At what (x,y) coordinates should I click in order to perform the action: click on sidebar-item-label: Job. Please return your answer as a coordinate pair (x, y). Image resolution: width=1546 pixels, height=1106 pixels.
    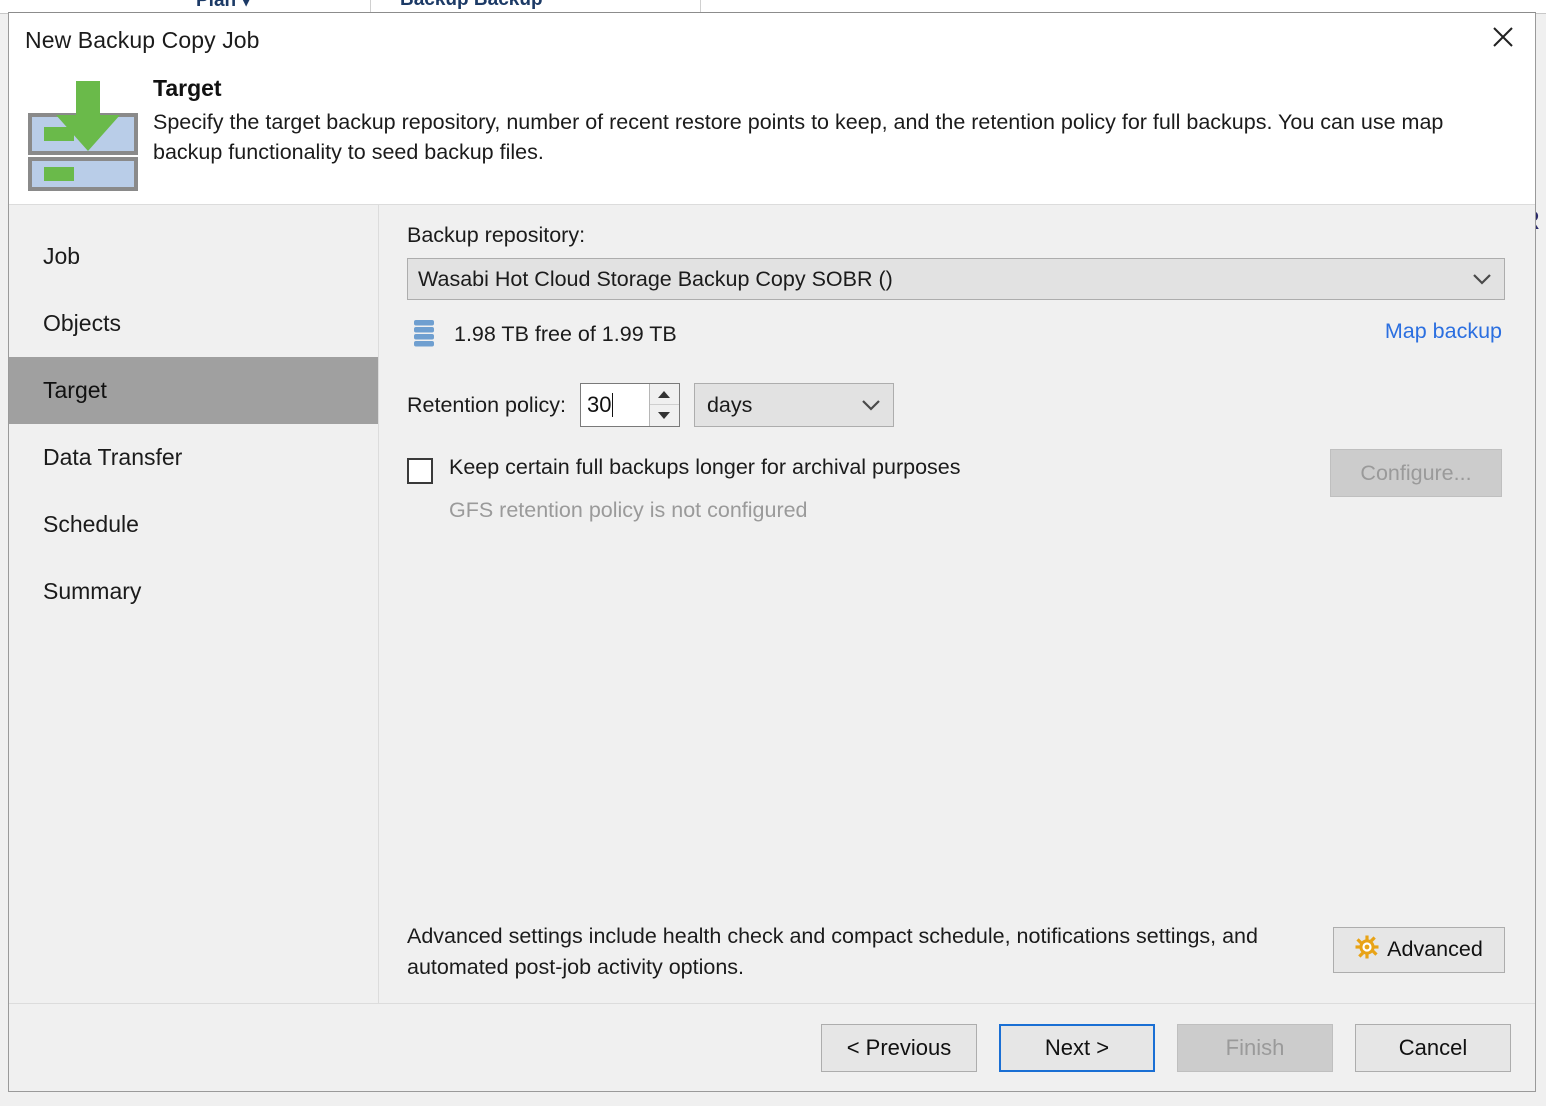
    Looking at the image, I should click on (62, 256).